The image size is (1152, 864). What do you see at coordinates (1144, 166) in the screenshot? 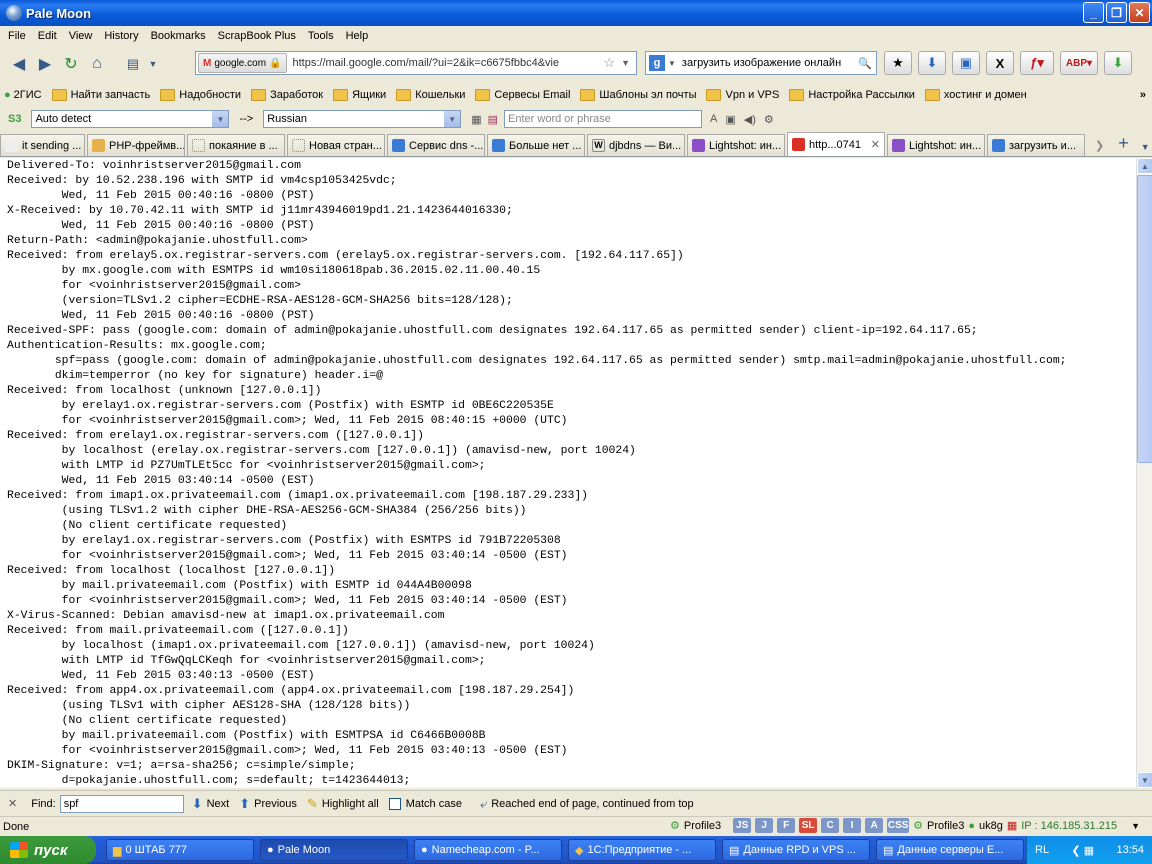
I see `scroll-up-icon: ▲` at bounding box center [1144, 166].